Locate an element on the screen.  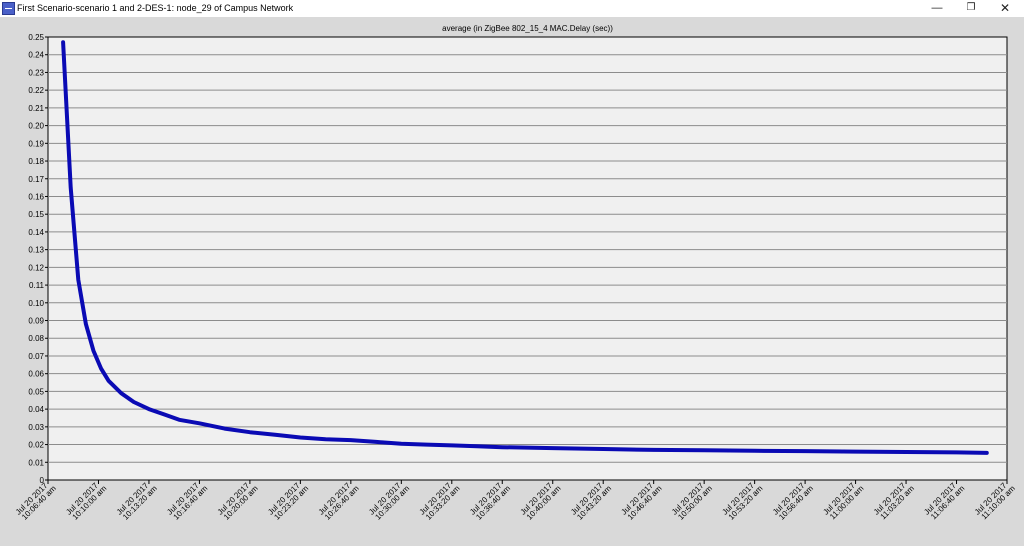
x-tick-label: Jul 20 201710:10:00 am is located at coordinates (86, 501).